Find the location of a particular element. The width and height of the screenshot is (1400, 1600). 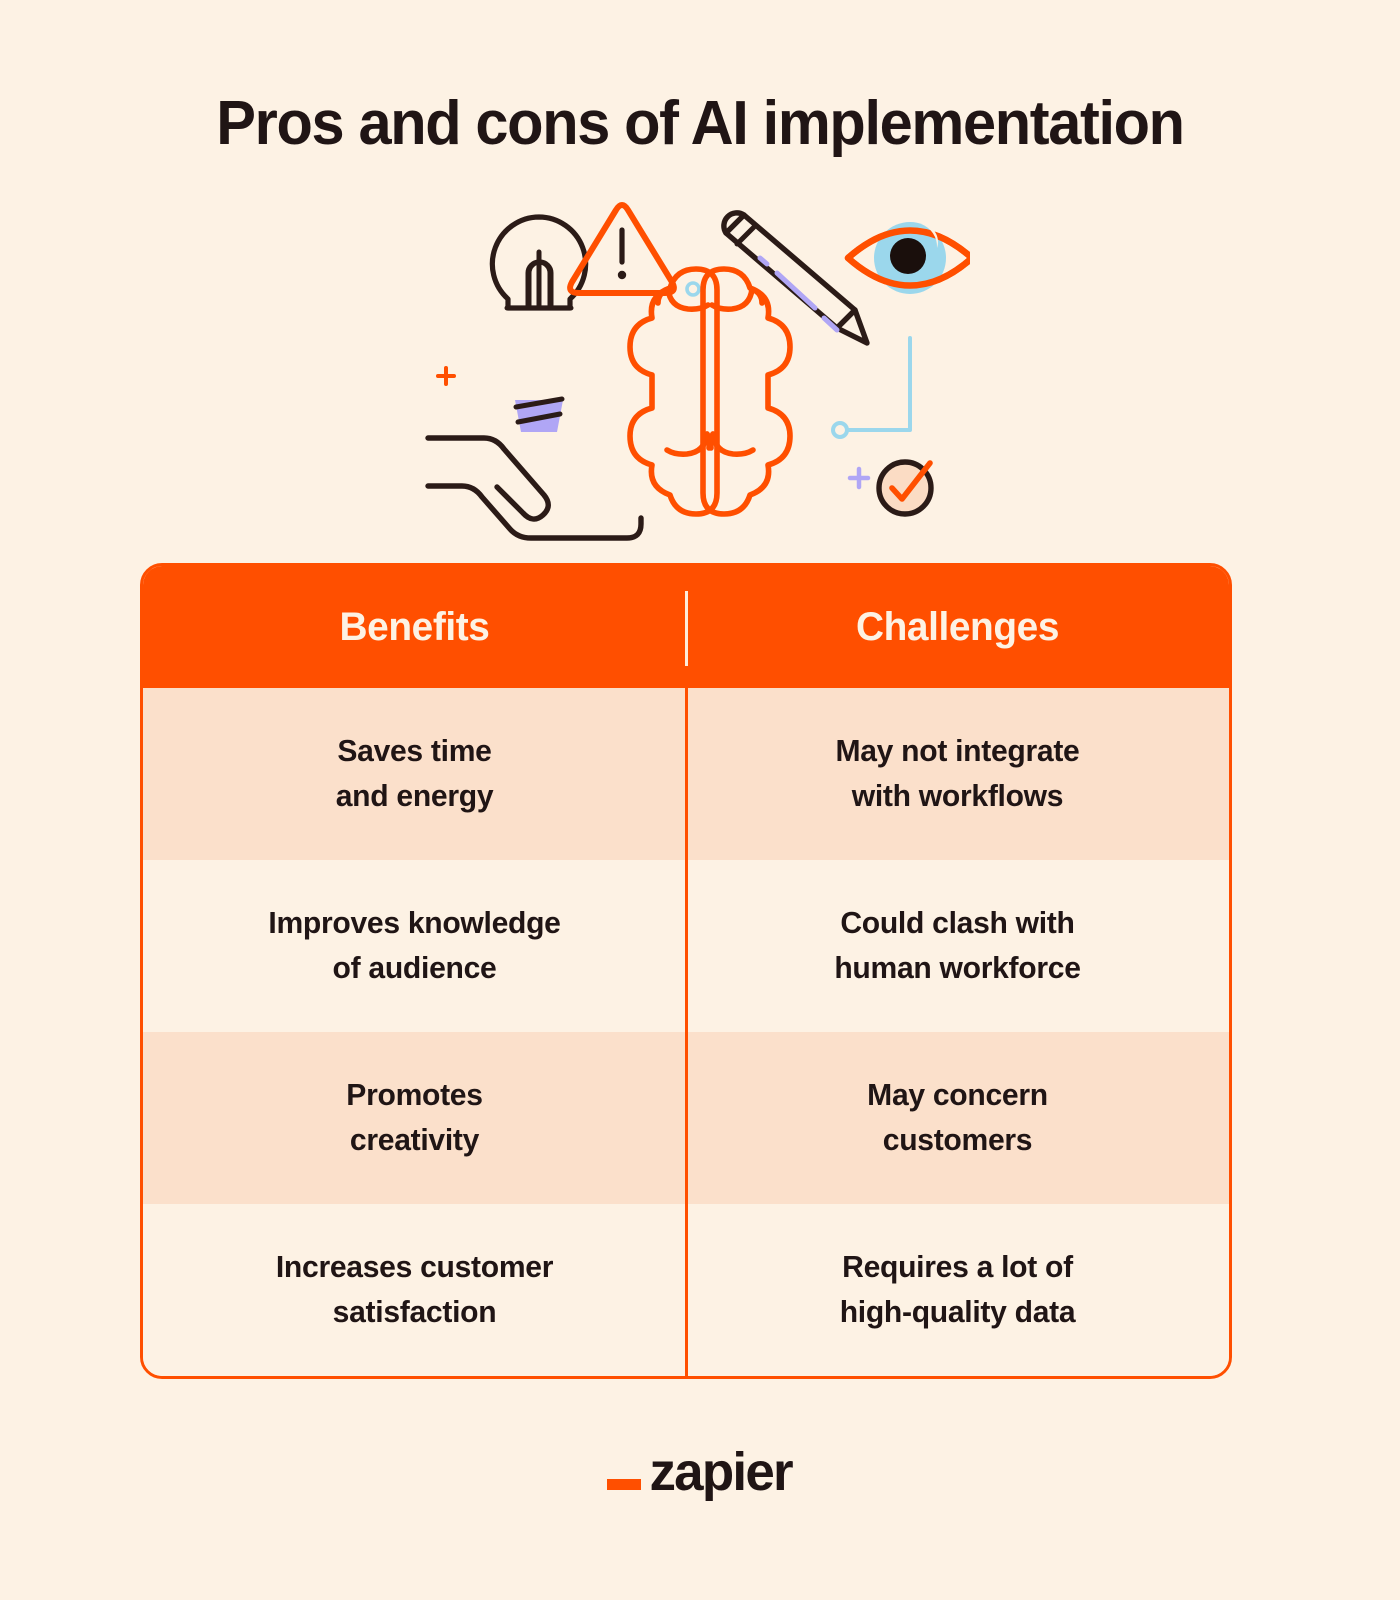

eye-icon is located at coordinates (907, 258).